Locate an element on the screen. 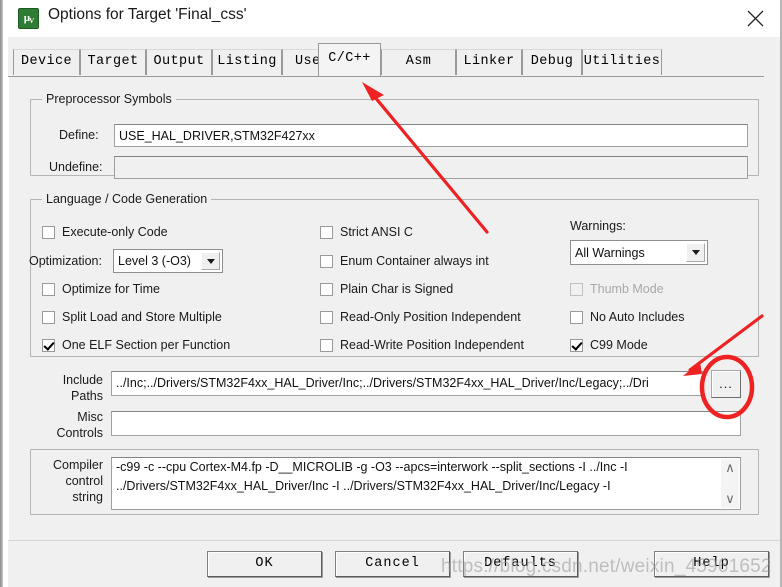 This screenshot has height=587, width=782. checkbox-optimize-for-time: Optimize for Time is located at coordinates (101, 289).